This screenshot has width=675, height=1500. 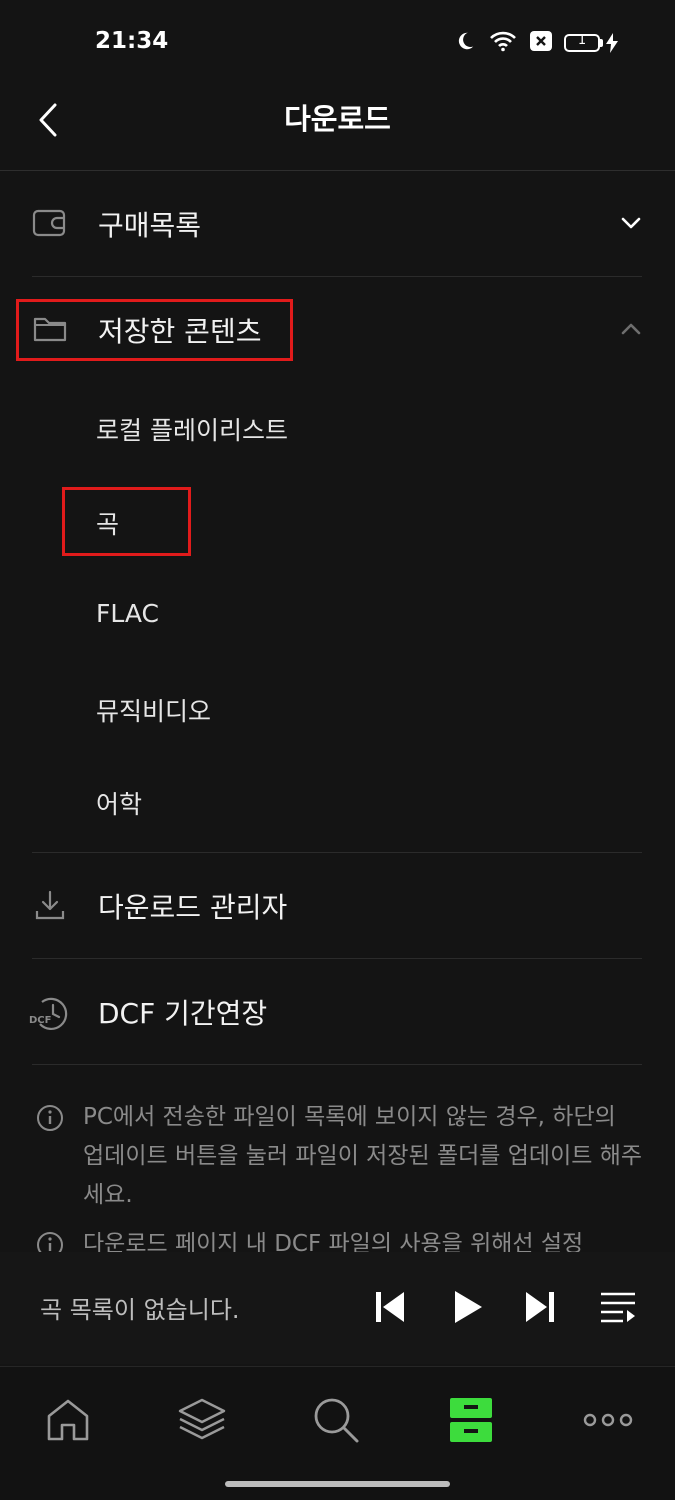 I want to click on next-button, so click(x=540, y=1307).